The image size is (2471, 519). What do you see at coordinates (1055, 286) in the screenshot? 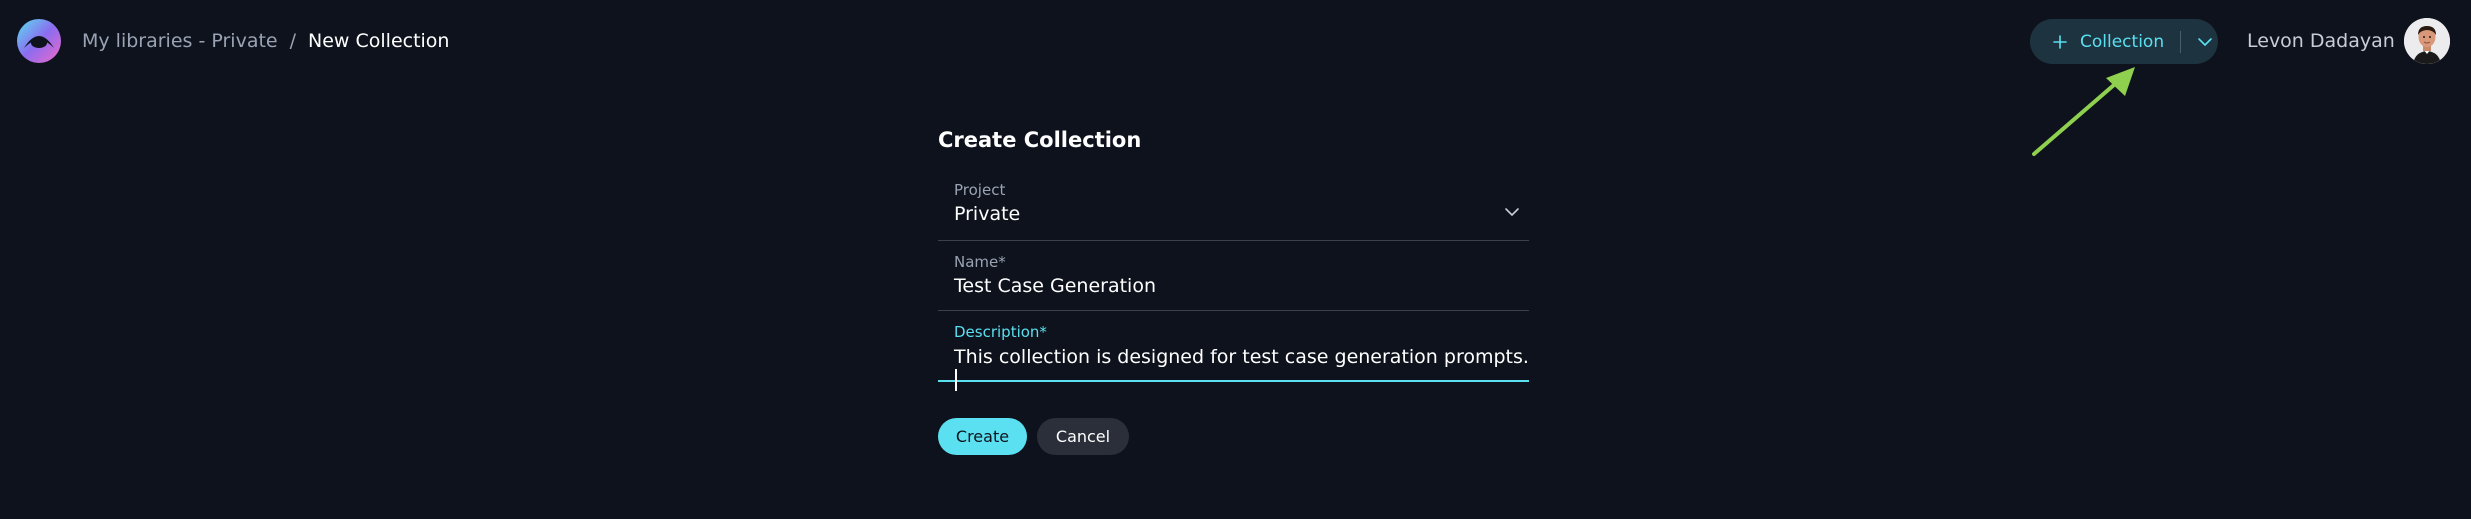
I see `name-input: Test Case Generation` at bounding box center [1055, 286].